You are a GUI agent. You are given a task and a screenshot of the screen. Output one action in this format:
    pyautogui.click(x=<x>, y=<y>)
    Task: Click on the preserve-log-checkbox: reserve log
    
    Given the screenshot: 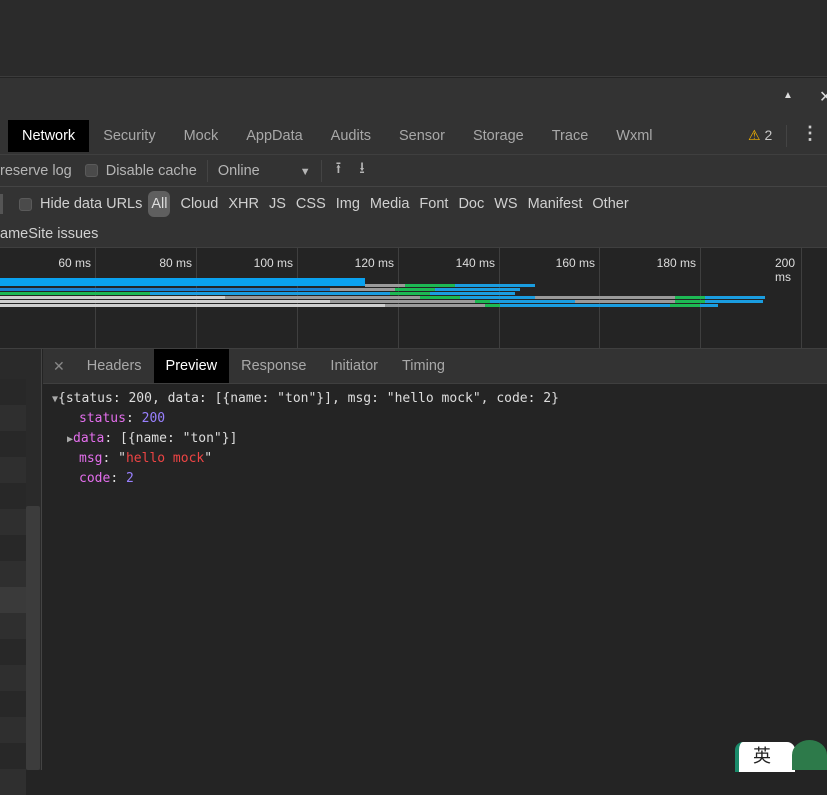 What is the action you would take?
    pyautogui.click(x=36, y=171)
    